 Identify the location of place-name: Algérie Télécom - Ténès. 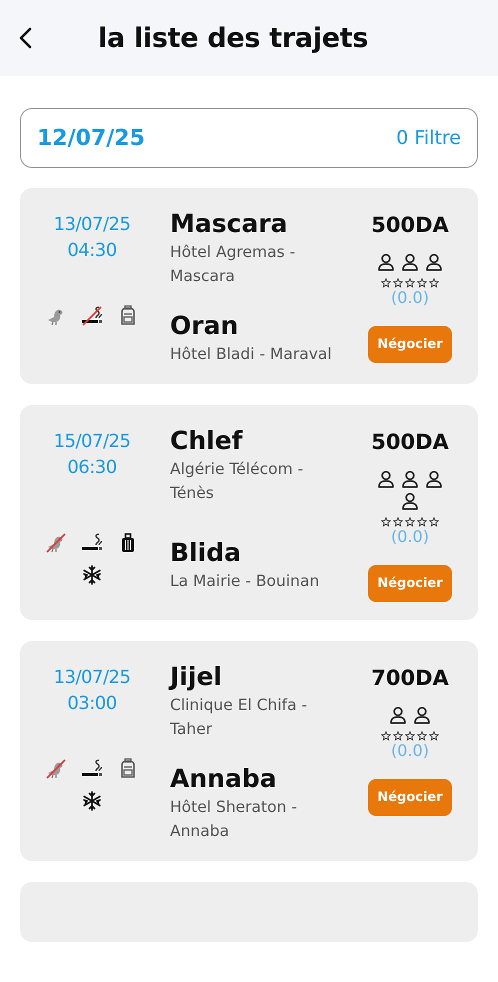
(237, 481).